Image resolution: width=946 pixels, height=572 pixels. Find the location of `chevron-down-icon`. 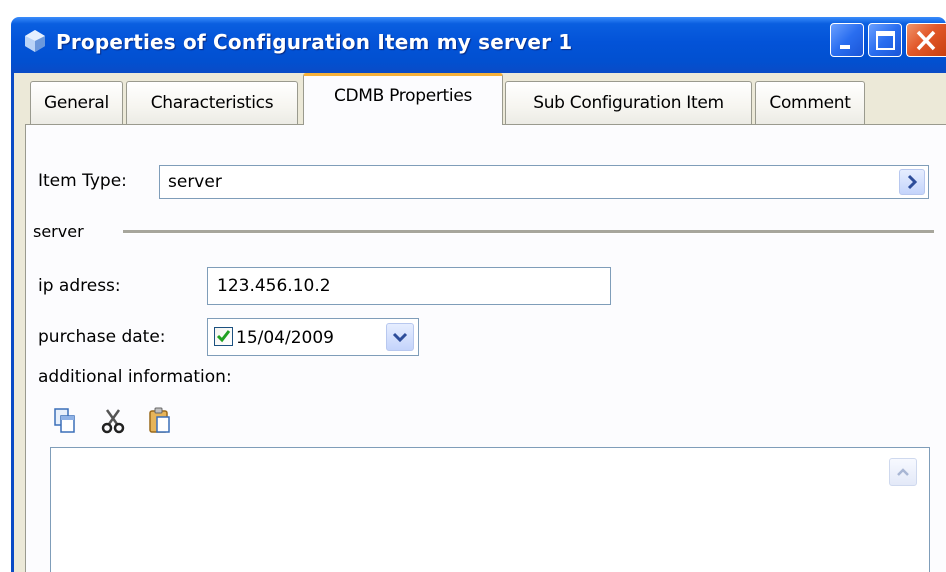

chevron-down-icon is located at coordinates (400, 337).